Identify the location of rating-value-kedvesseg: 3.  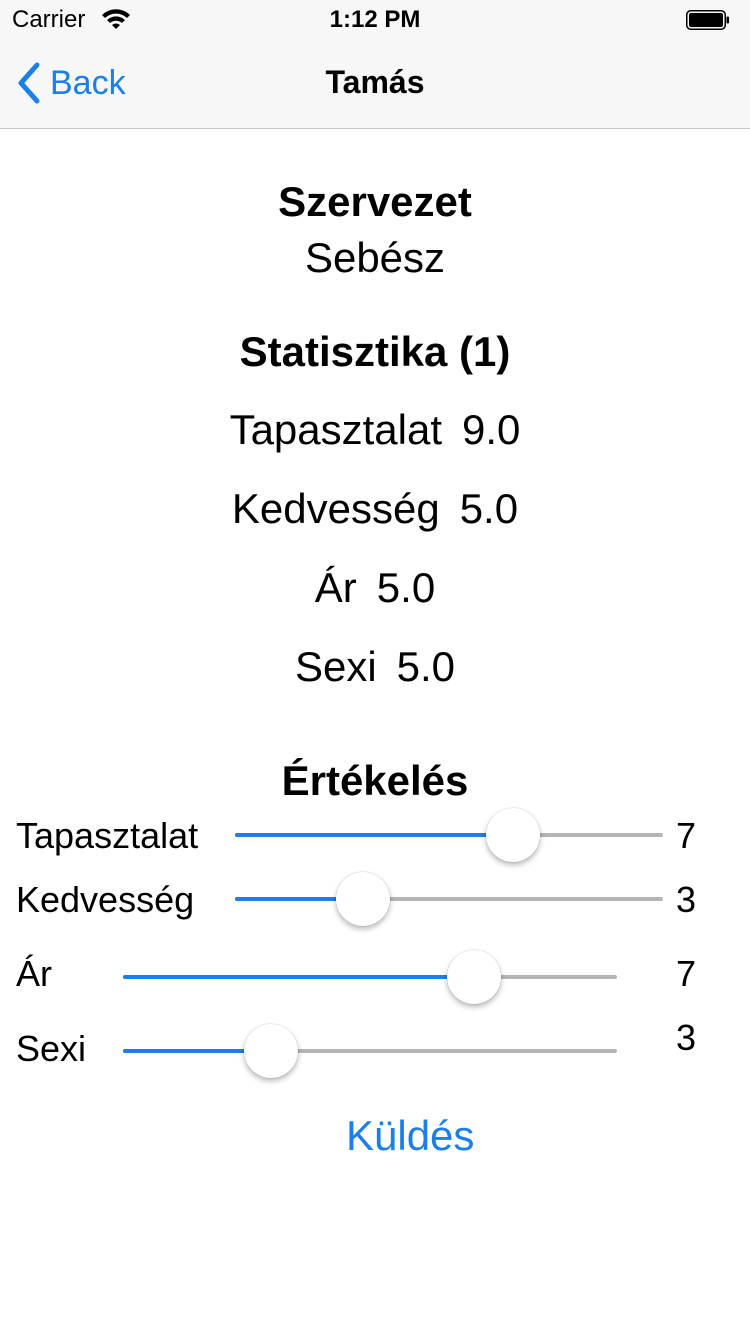
(686, 899).